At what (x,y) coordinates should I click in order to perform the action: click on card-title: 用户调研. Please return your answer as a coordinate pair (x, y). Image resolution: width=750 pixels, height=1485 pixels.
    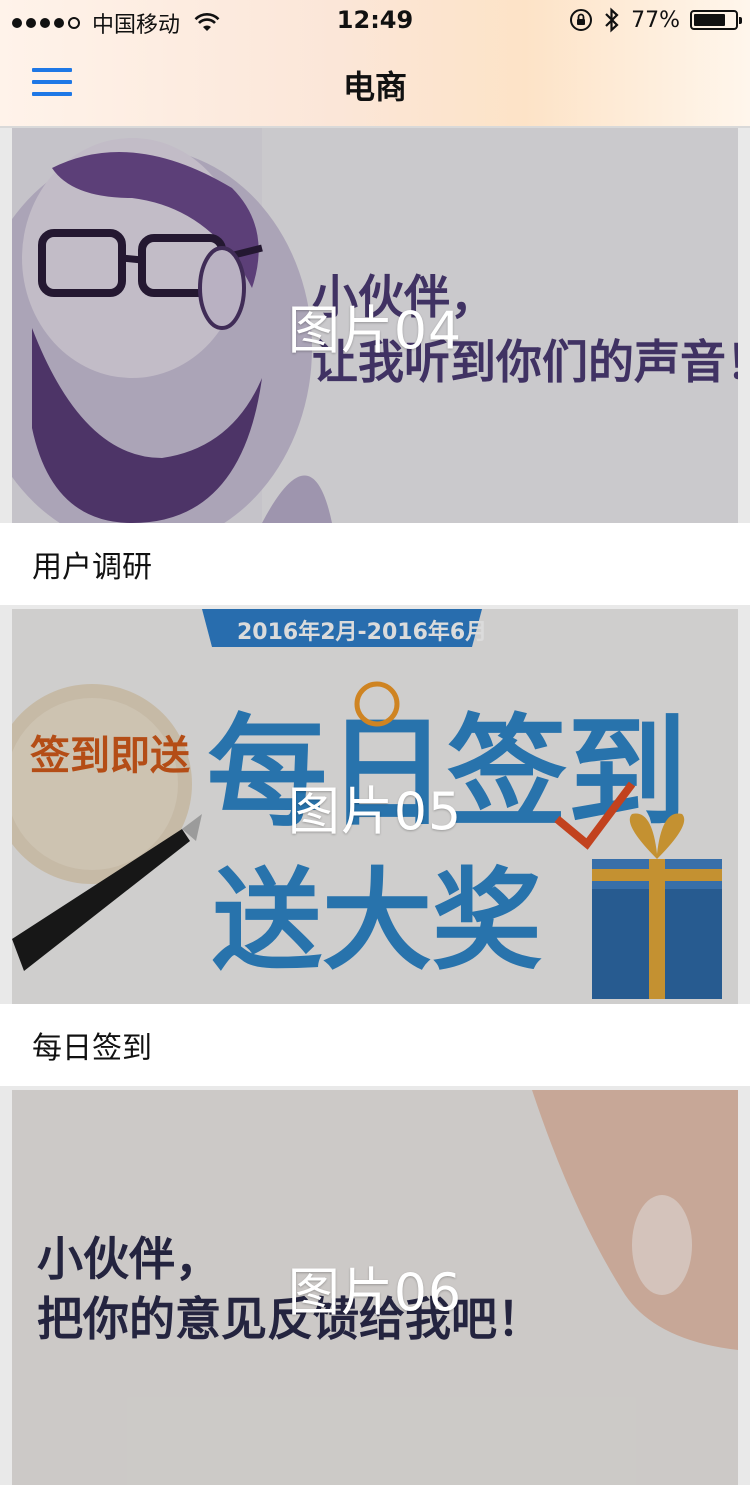
    Looking at the image, I should click on (375, 564).